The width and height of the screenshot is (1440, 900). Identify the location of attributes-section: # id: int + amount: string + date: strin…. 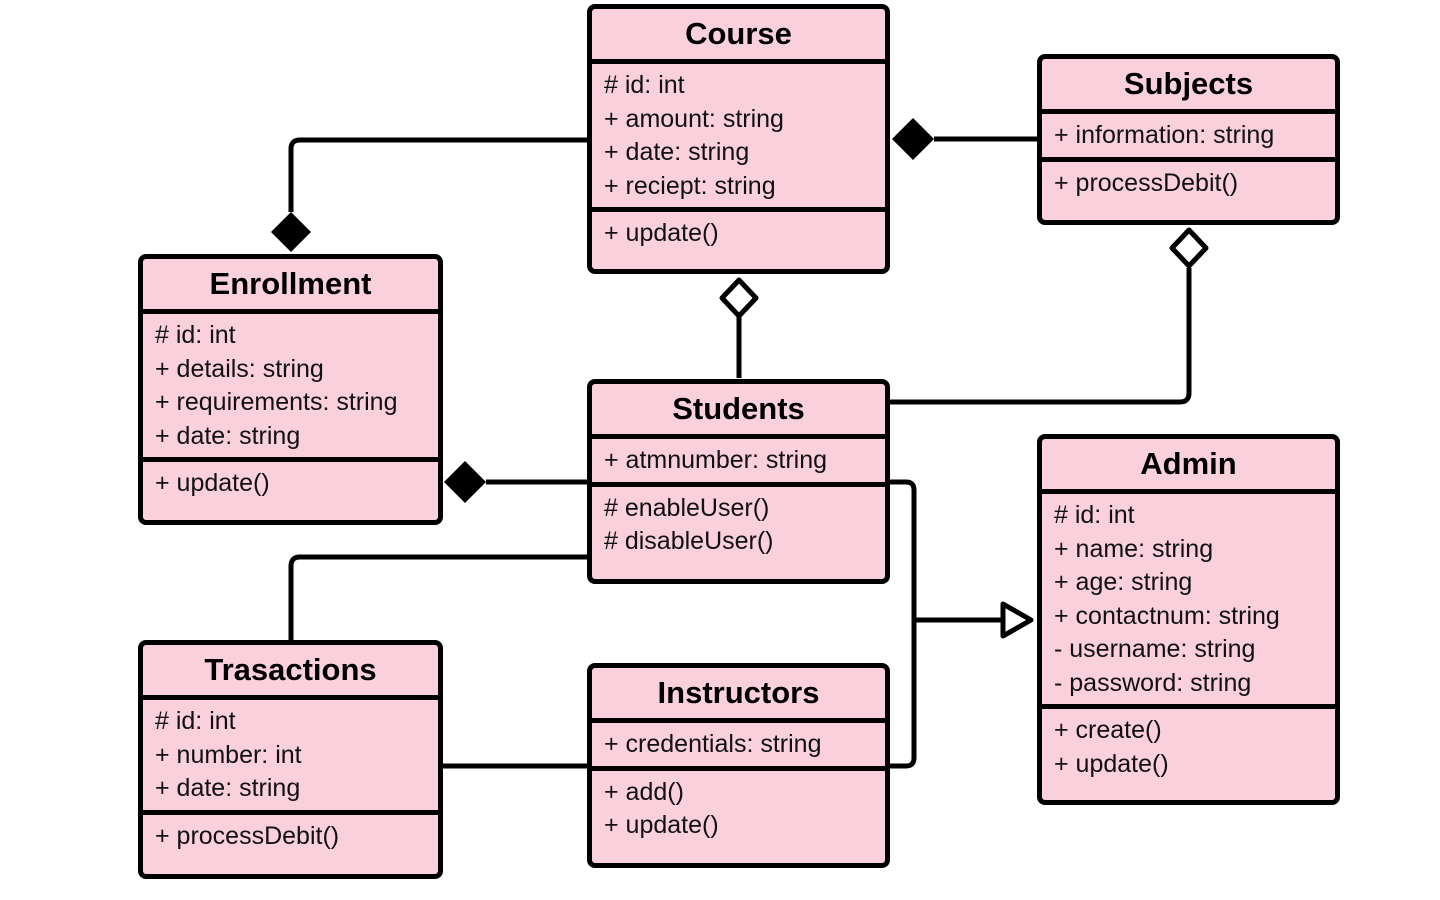
(738, 135).